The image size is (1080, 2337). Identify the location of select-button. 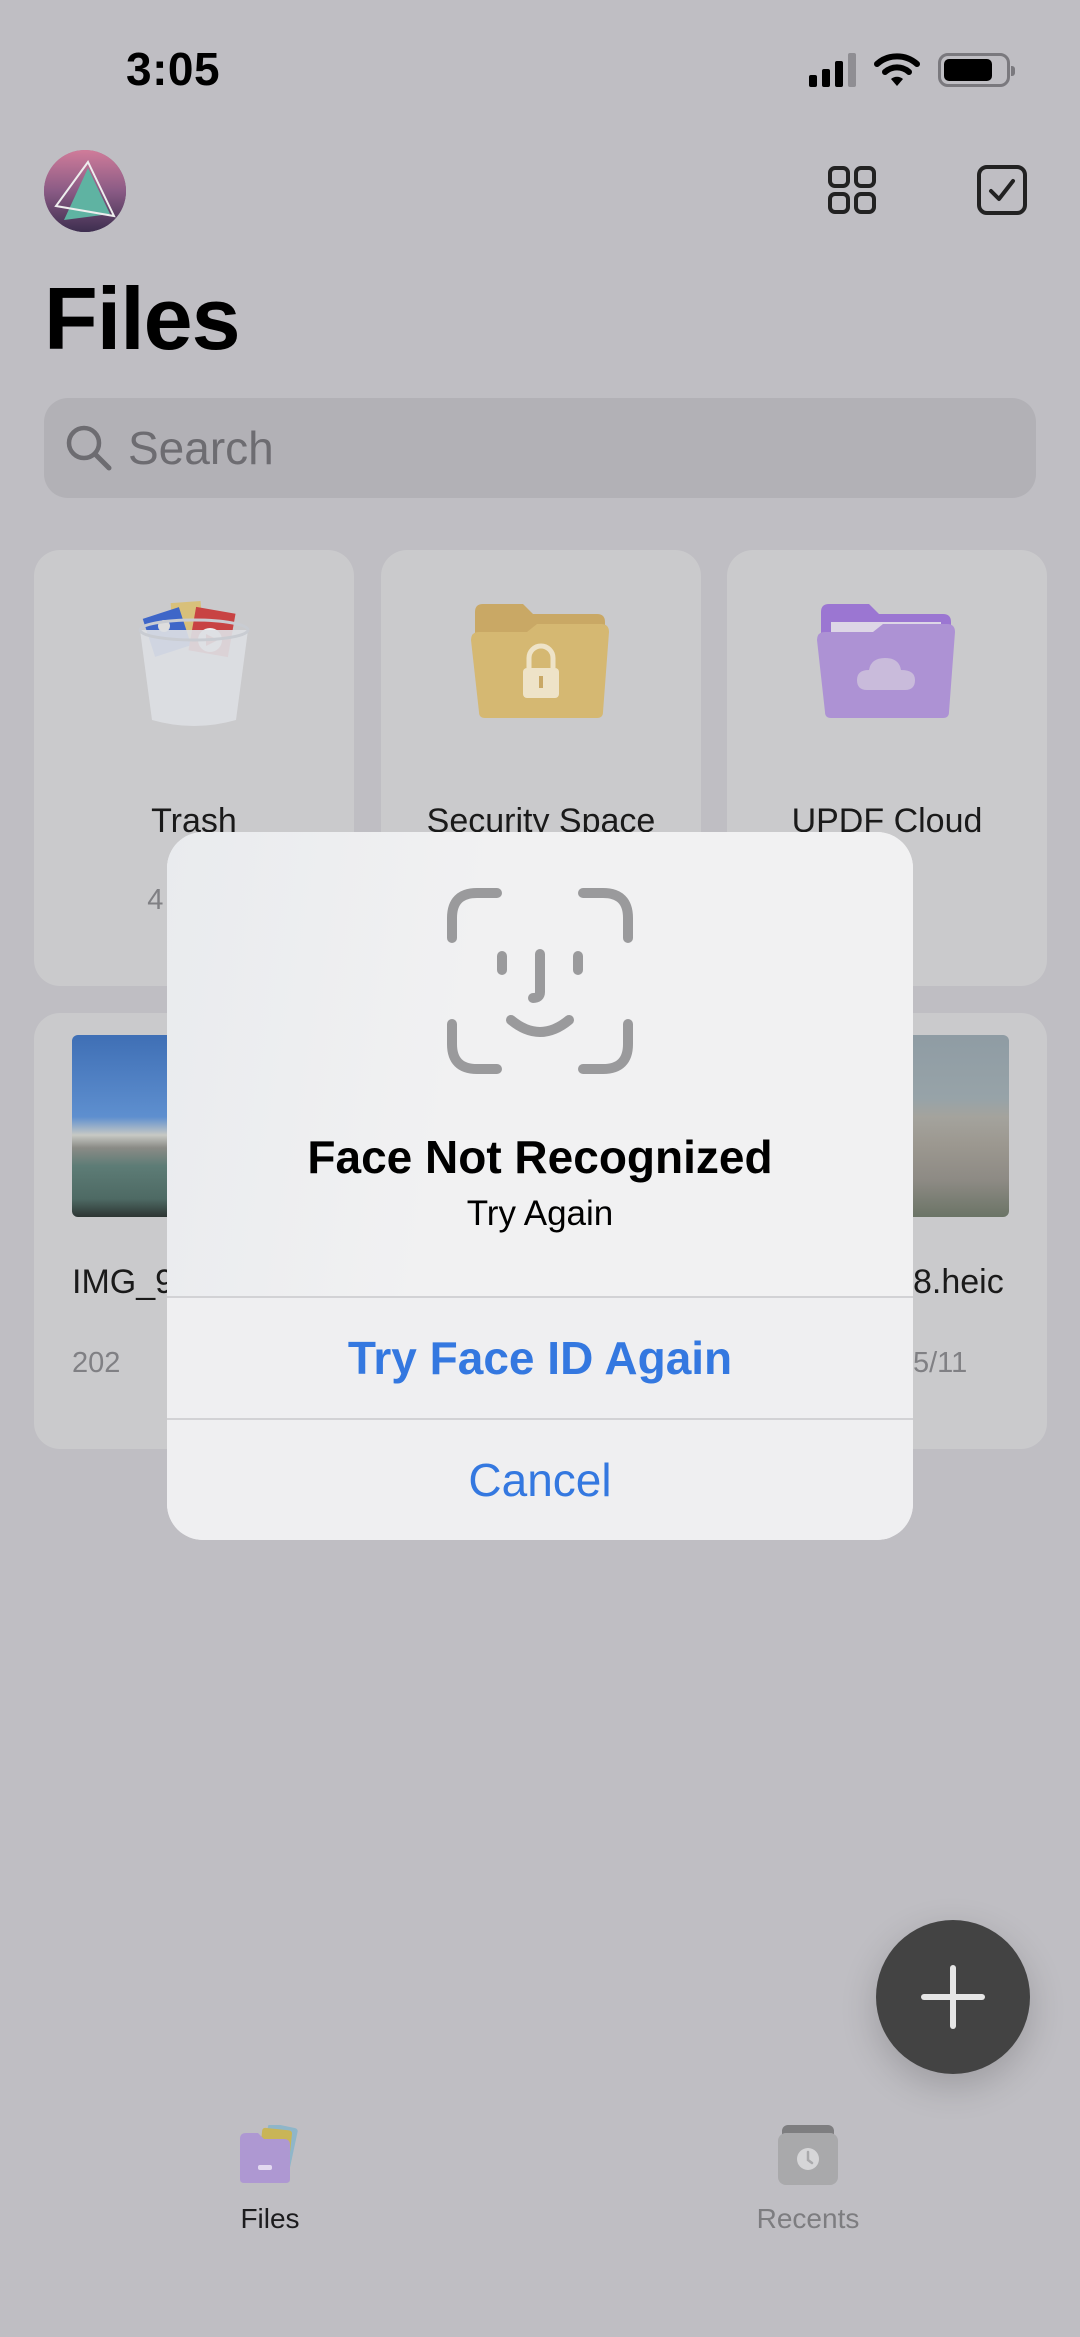
(1002, 190).